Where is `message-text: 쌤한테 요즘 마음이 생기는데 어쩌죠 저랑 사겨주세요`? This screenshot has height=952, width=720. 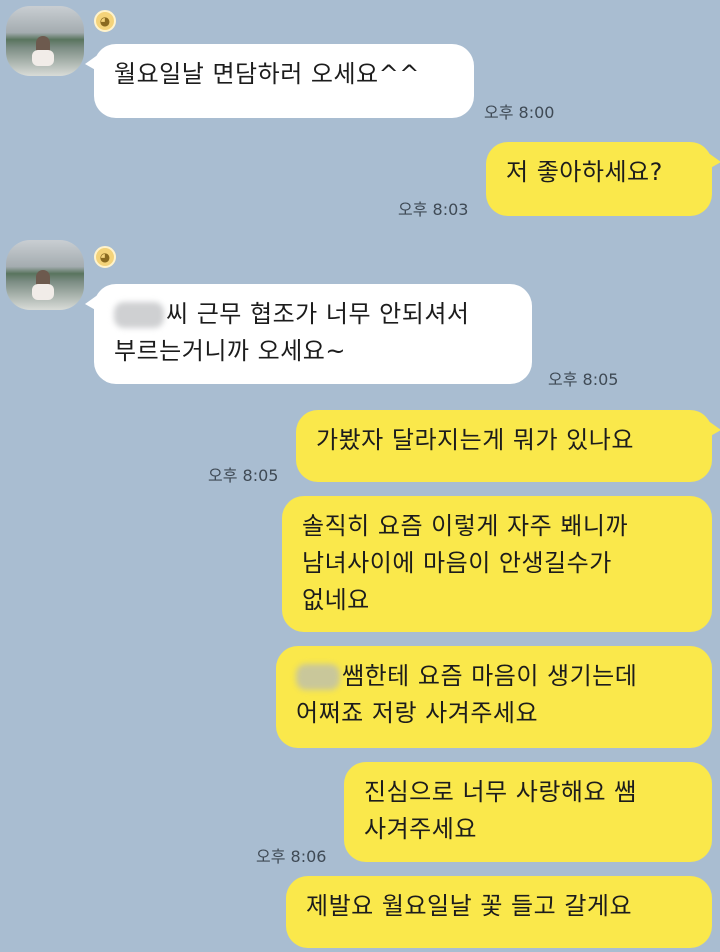 message-text: 쌤한테 요즘 마음이 생기는데 어쩌죠 저랑 사겨주세요 is located at coordinates (467, 694).